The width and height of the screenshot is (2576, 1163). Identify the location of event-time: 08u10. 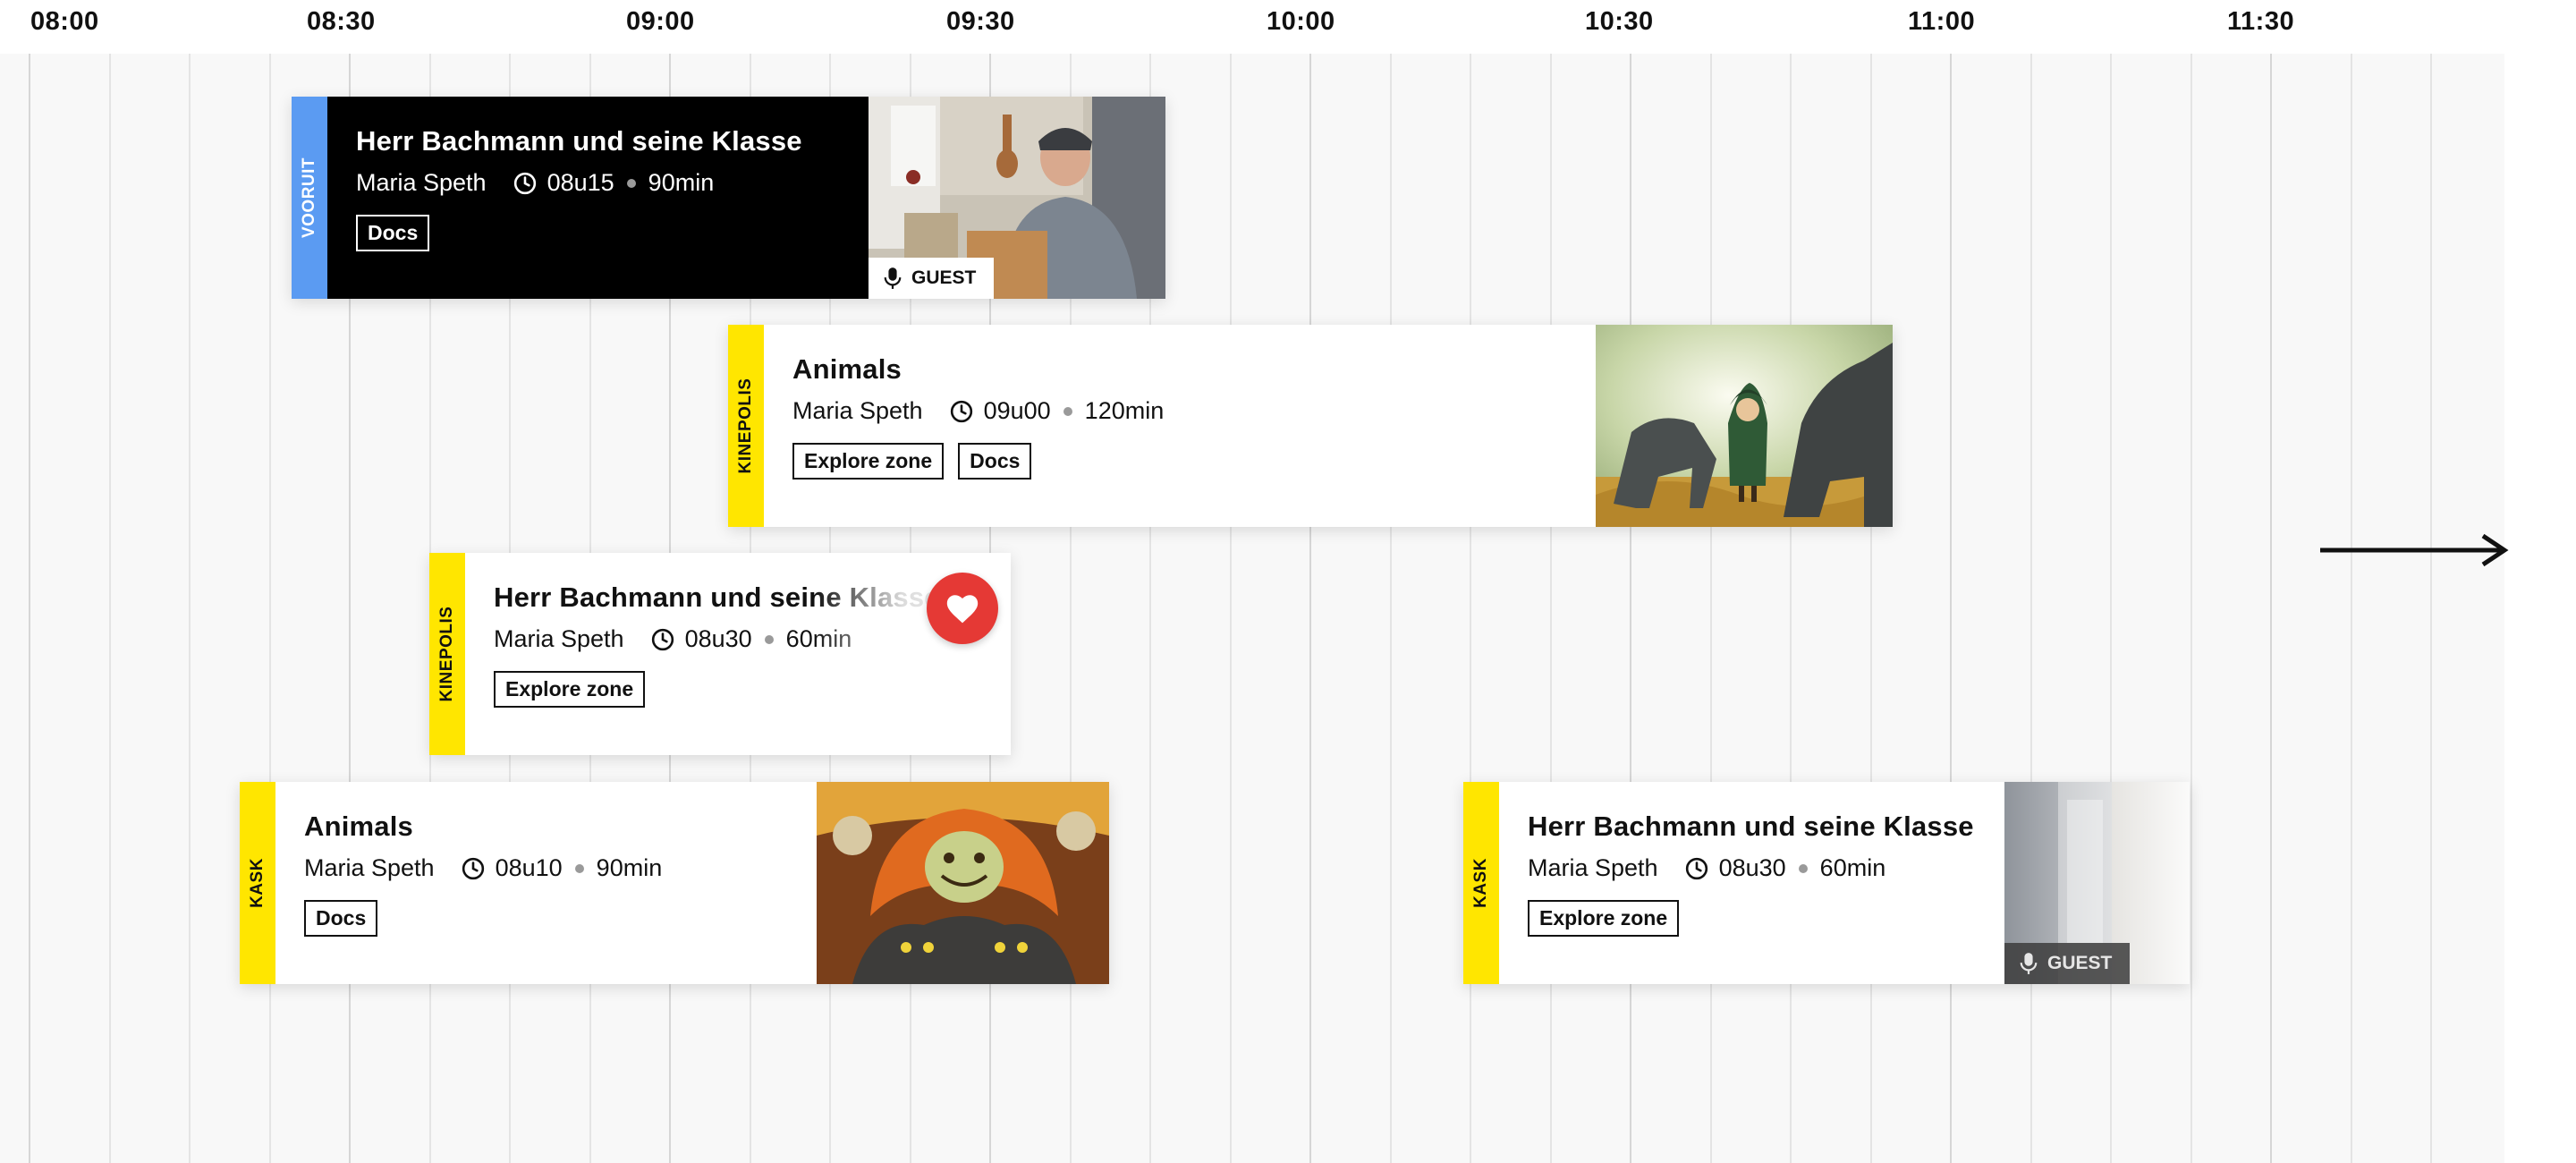
(529, 867).